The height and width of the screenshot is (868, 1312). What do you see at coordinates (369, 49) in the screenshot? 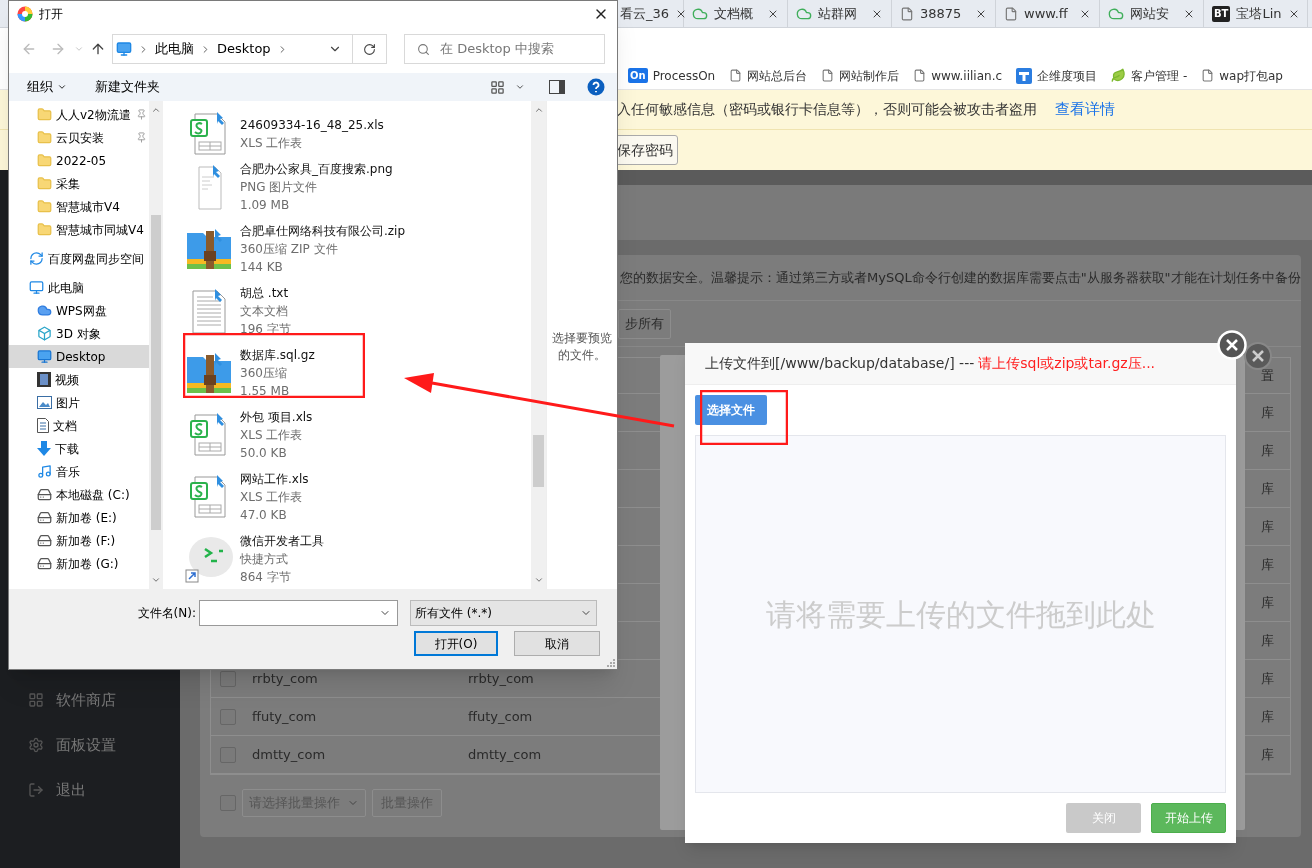
I see `refresh-icon` at bounding box center [369, 49].